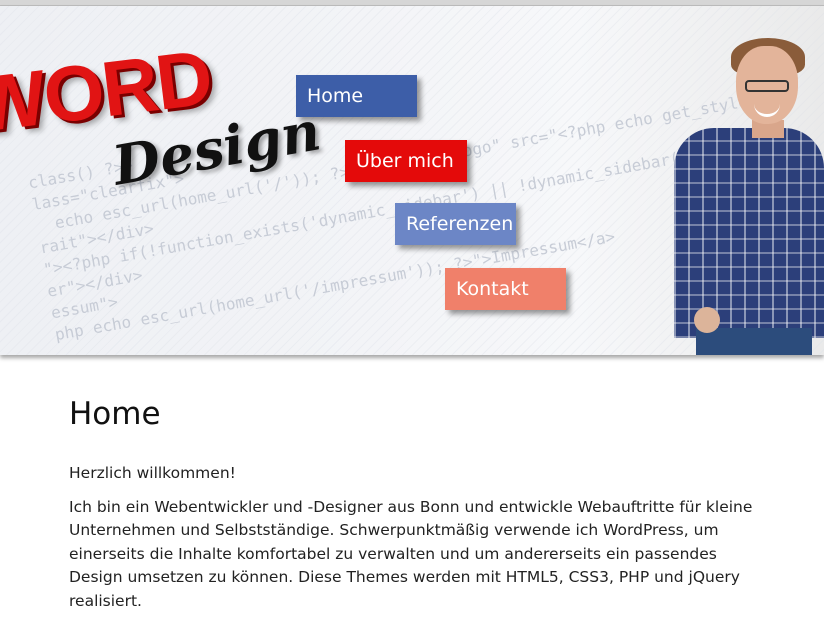  I want to click on nav-about-button: Über mich, so click(406, 161).